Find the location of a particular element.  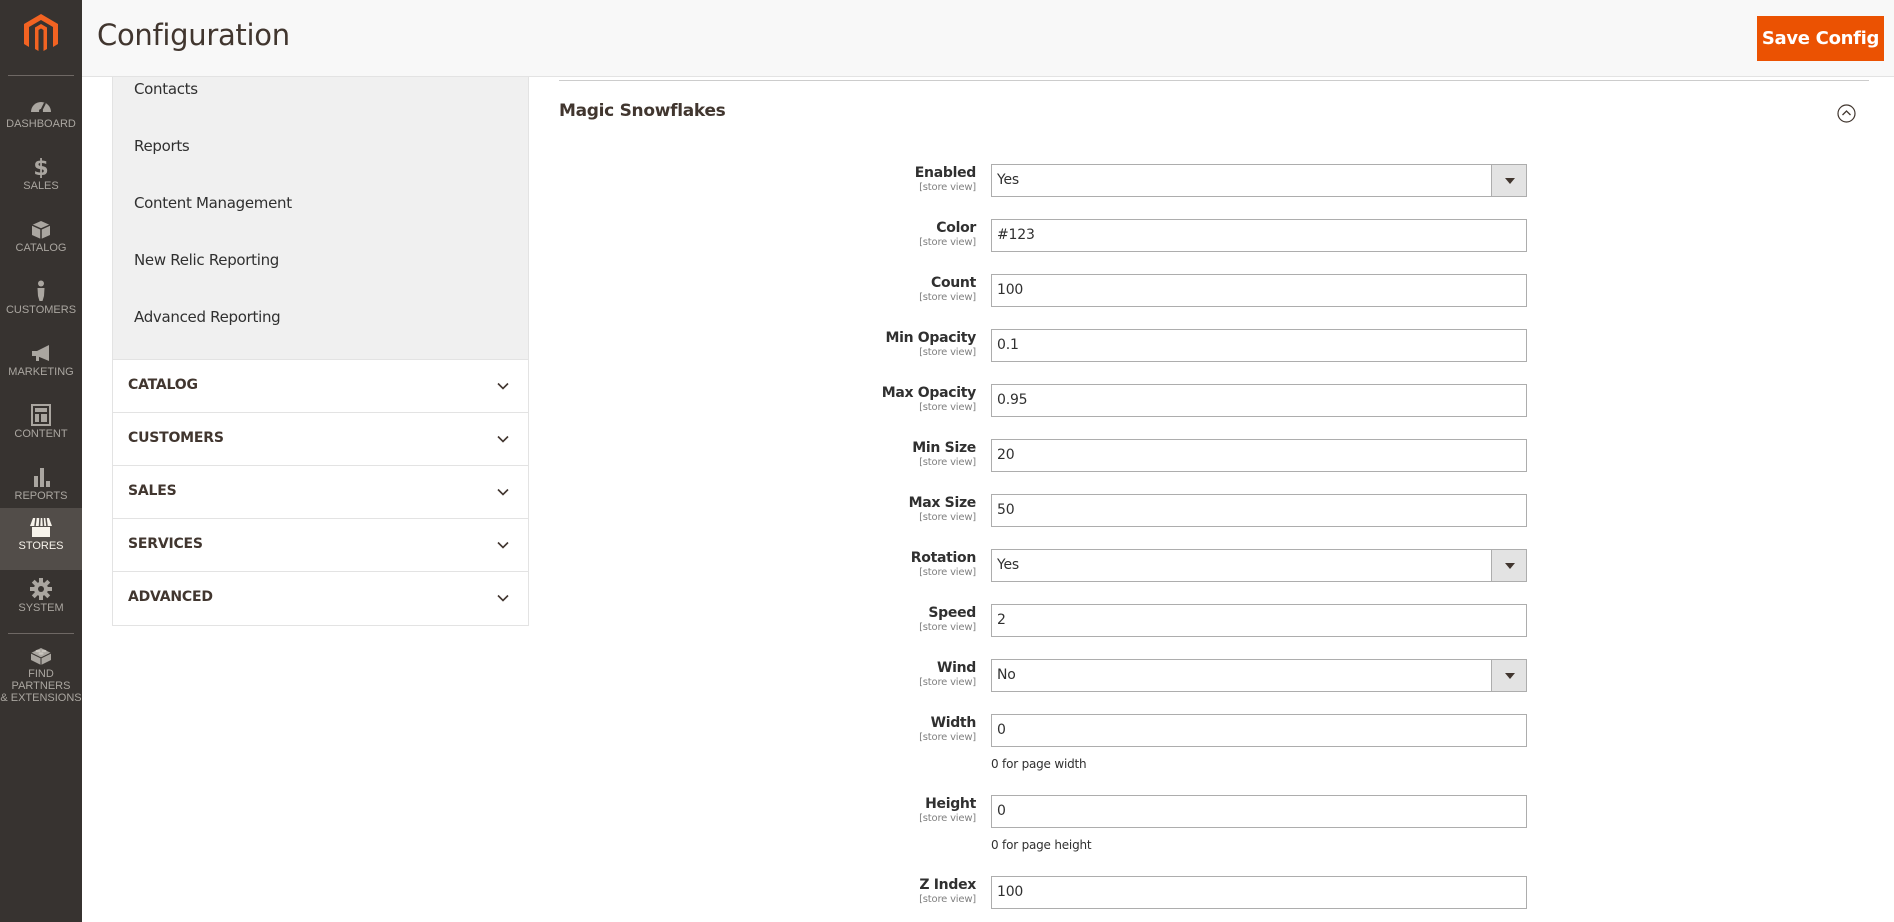

nav-item-label: FIND PARTNERS is located at coordinates (41, 680).